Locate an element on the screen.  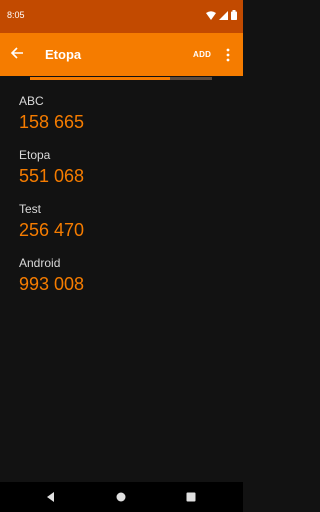
list-item: Etopa 551 068 is located at coordinates (121, 175).